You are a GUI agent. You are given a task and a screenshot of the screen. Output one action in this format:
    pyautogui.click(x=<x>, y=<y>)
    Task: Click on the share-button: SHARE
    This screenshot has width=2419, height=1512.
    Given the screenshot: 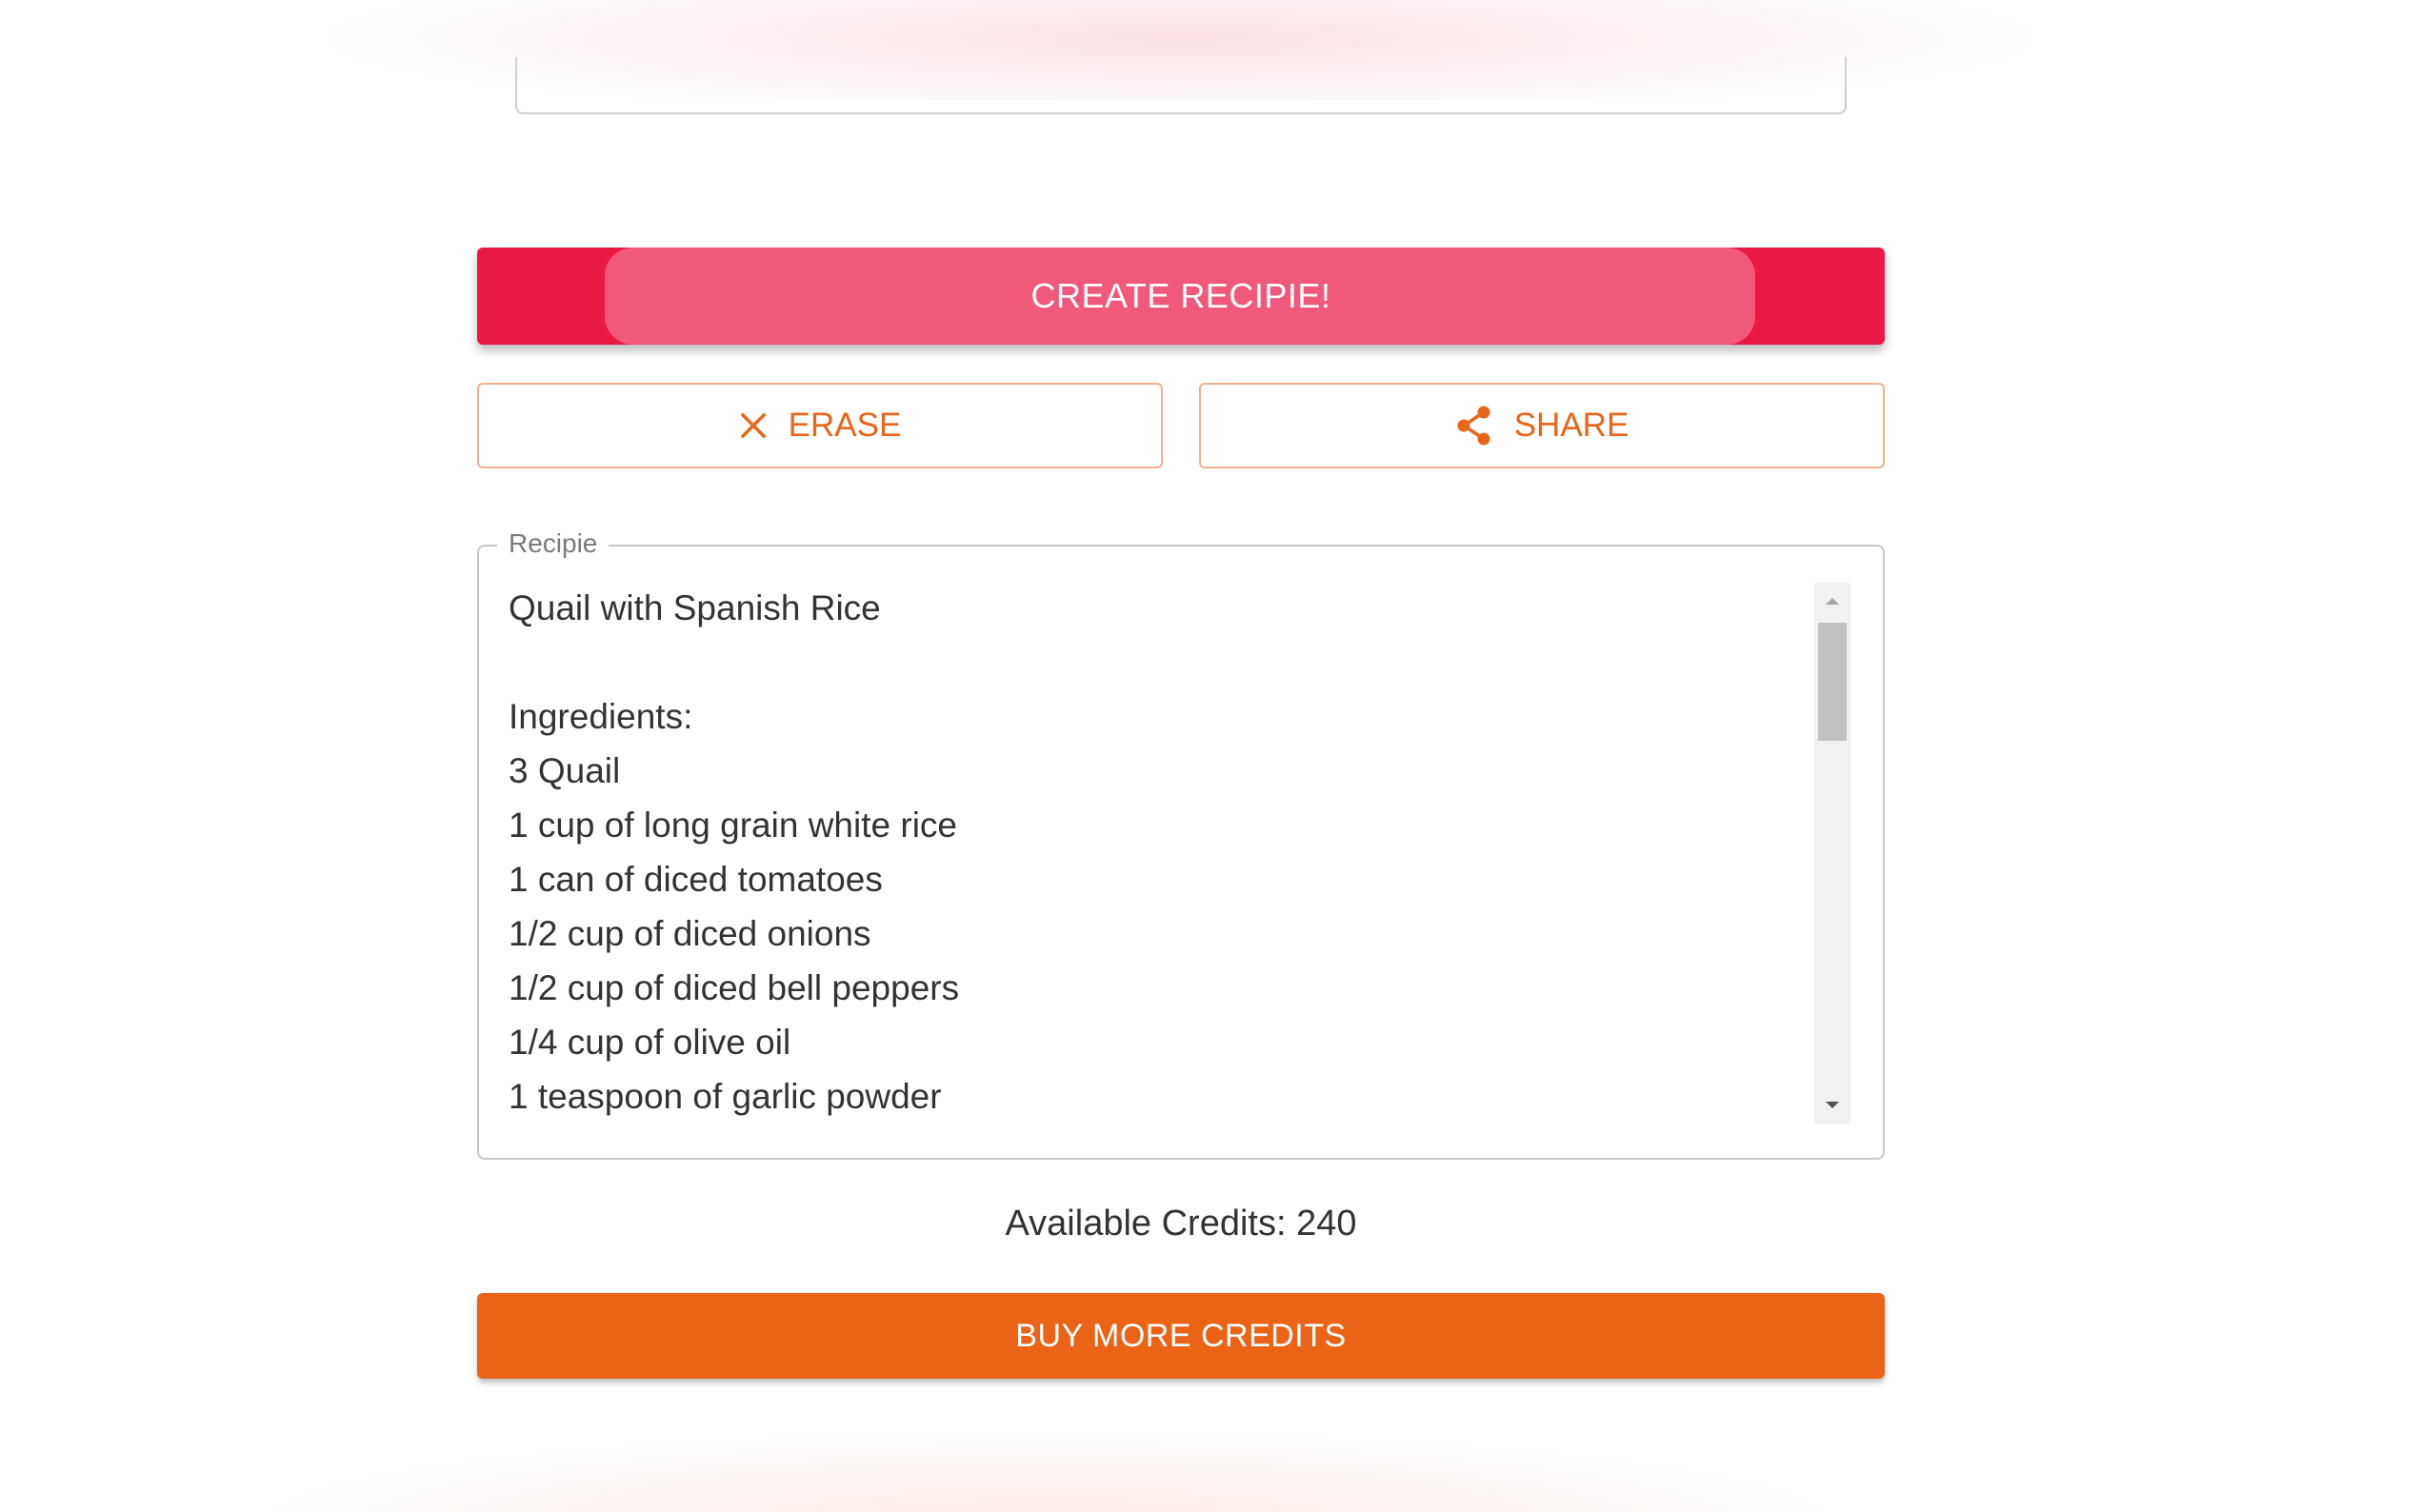 What is the action you would take?
    pyautogui.click(x=1542, y=425)
    